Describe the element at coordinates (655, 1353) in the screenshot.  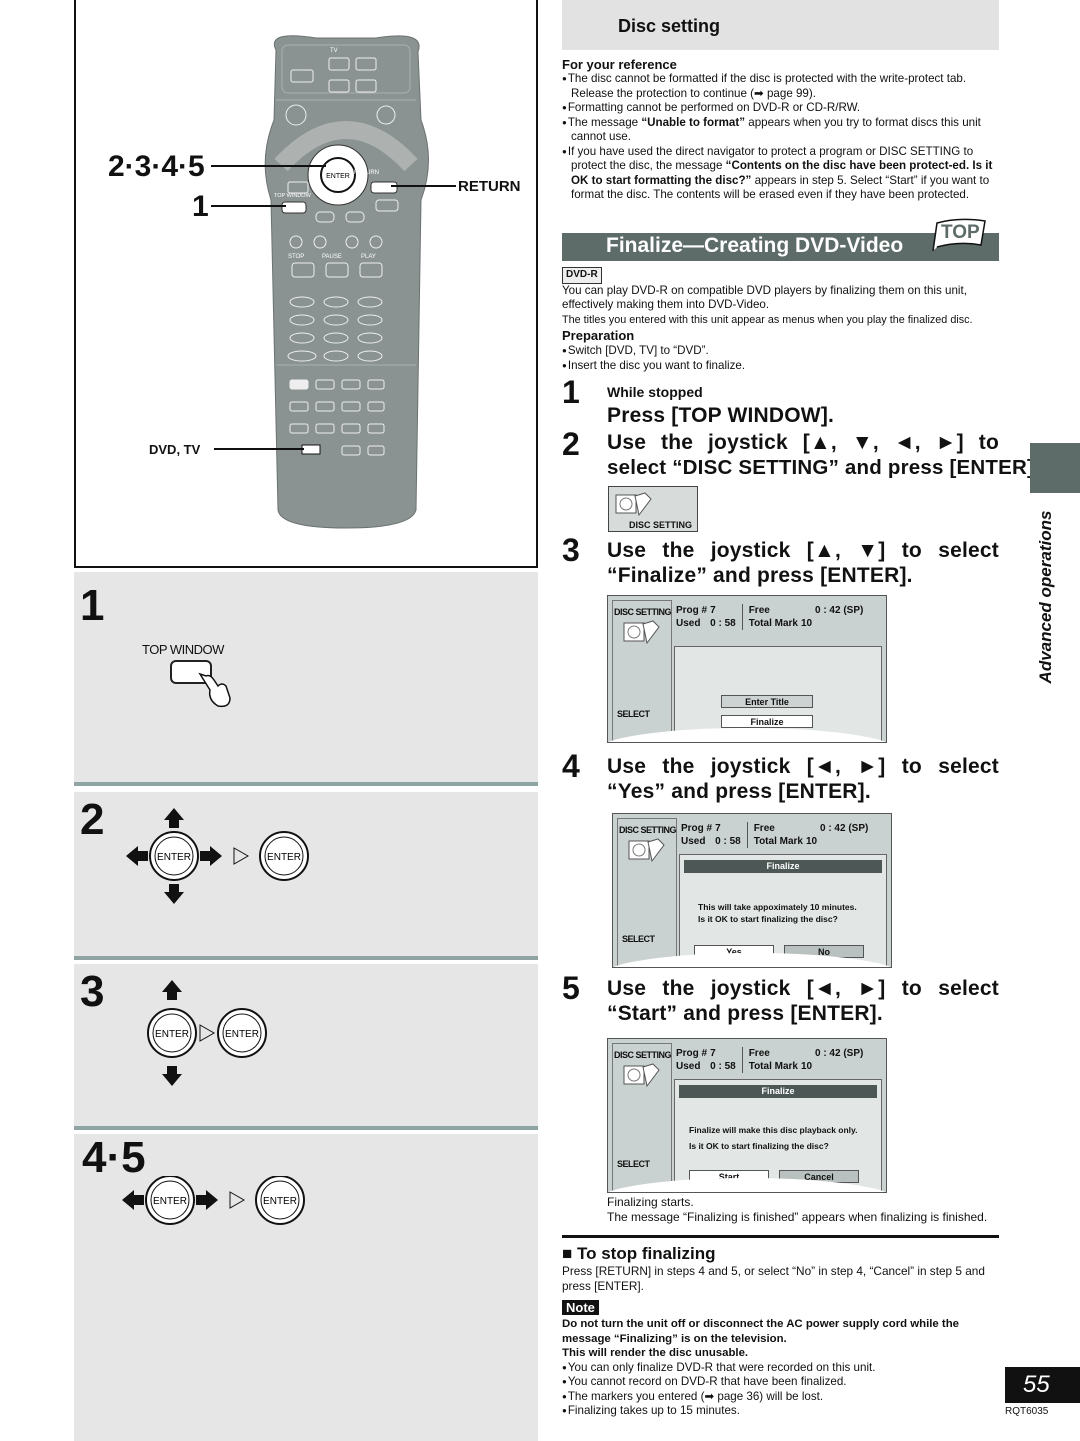
I see `note-warning: This will render the disc unusable.` at that location.